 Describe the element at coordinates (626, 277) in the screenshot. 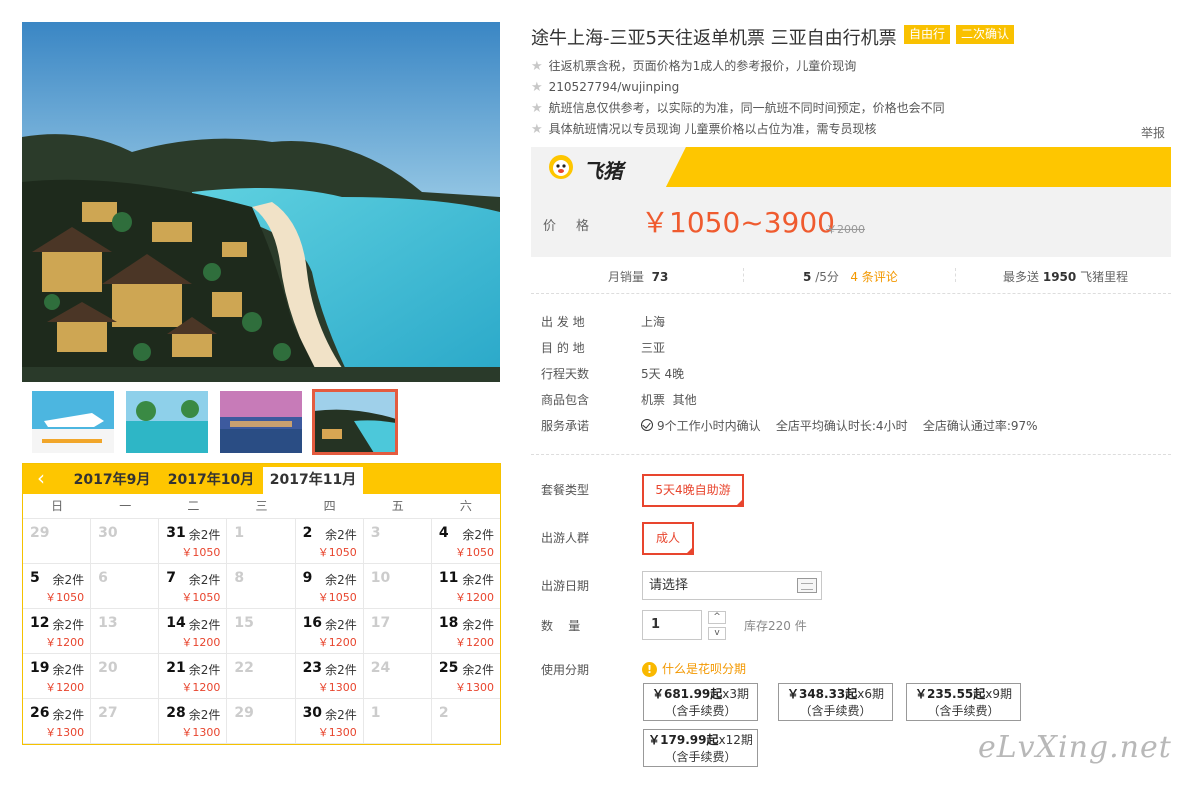

I see `monthly-sales-label: 月销量` at that location.